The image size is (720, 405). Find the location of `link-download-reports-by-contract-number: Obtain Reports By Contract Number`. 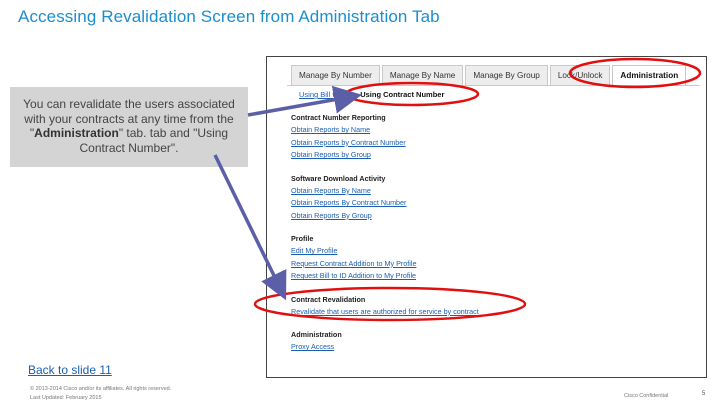

link-download-reports-by-contract-number: Obtain Reports By Contract Number is located at coordinates (491, 203).